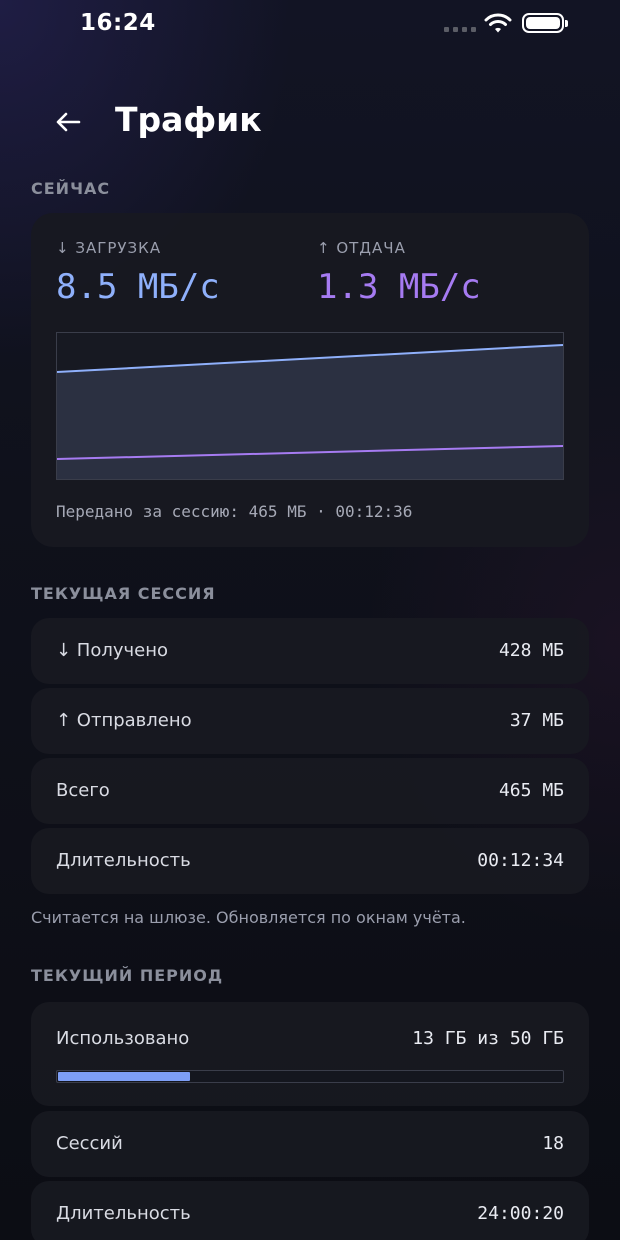 This screenshot has height=1240, width=620. What do you see at coordinates (123, 1038) in the screenshot?
I see `usage-label: Использовано` at bounding box center [123, 1038].